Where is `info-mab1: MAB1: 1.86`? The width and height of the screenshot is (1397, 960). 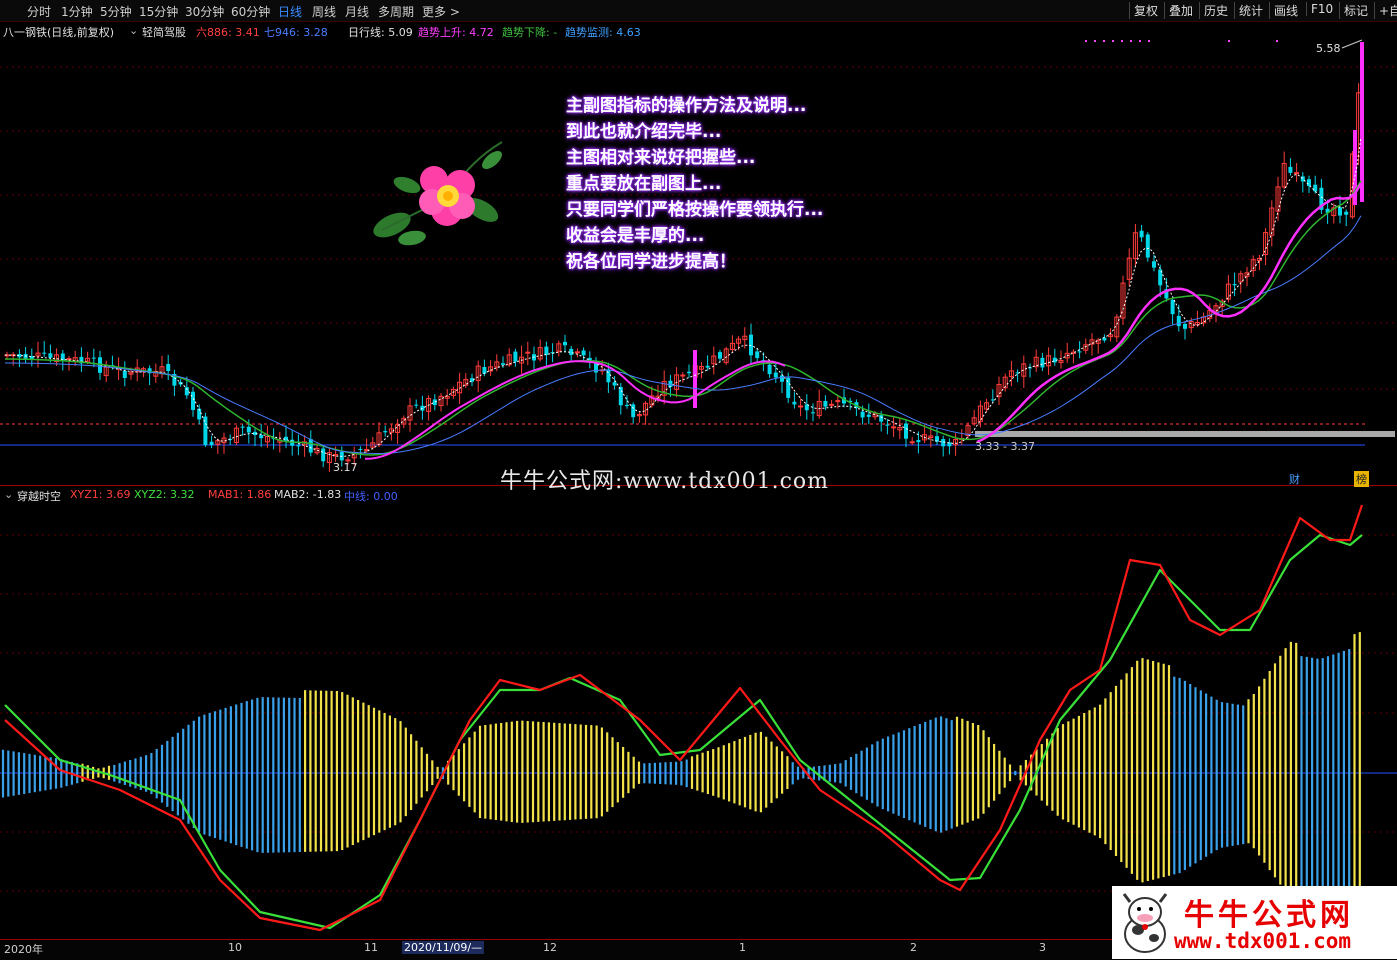
info-mab1: MAB1: 1.86 is located at coordinates (240, 494).